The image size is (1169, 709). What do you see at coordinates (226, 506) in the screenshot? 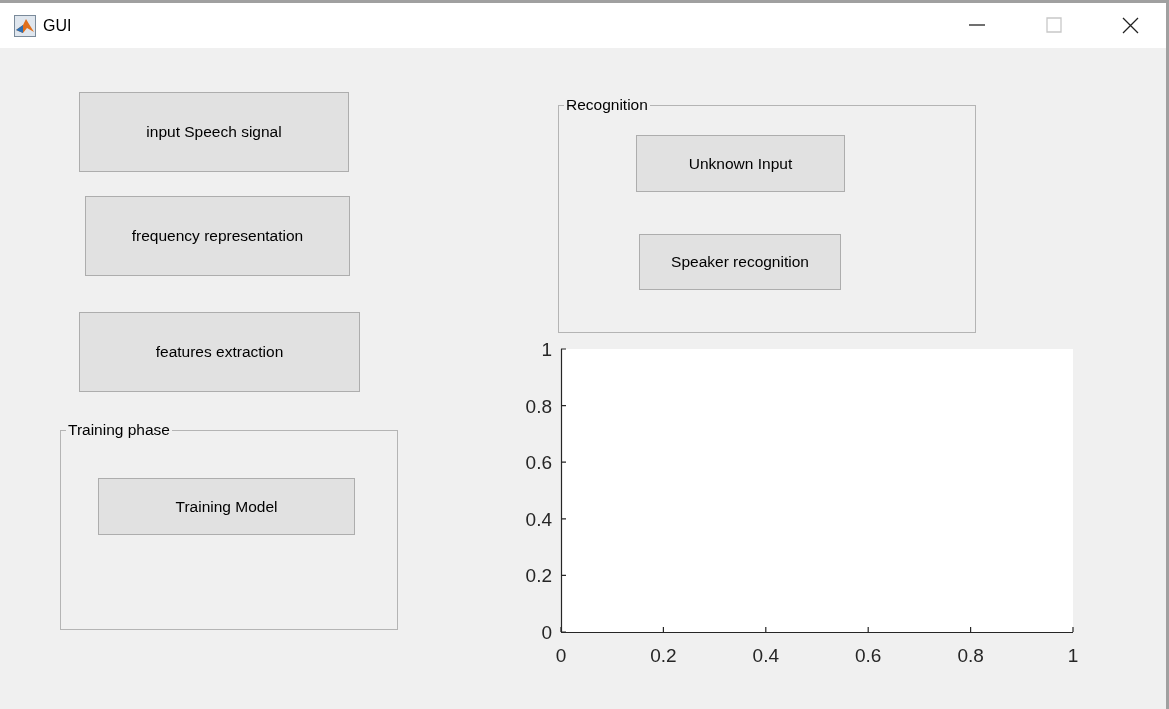
I see `button: Training Model` at bounding box center [226, 506].